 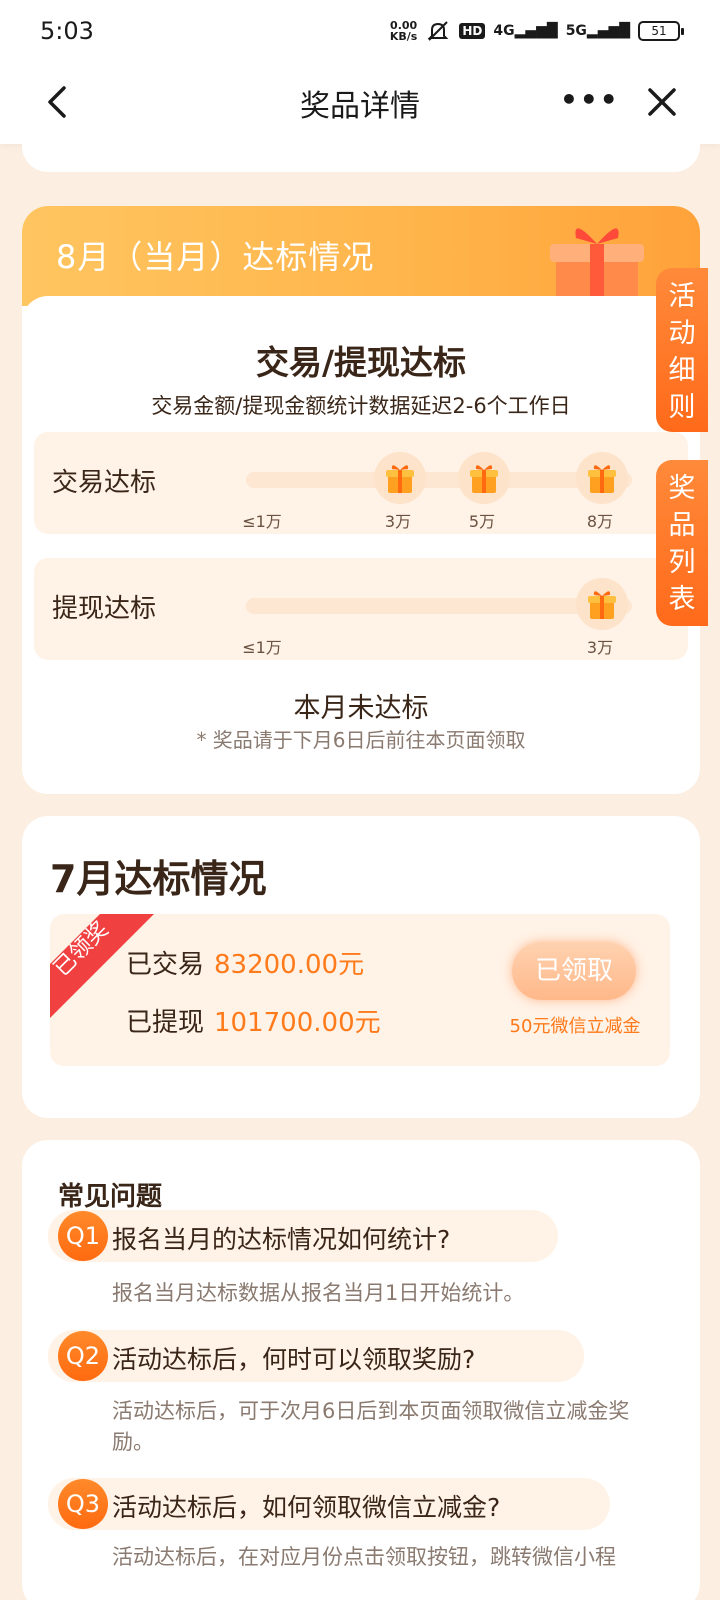 I want to click on section-subtitle: 交易金额/提现金额统计数据延迟2-6个工作日, so click(x=361, y=406).